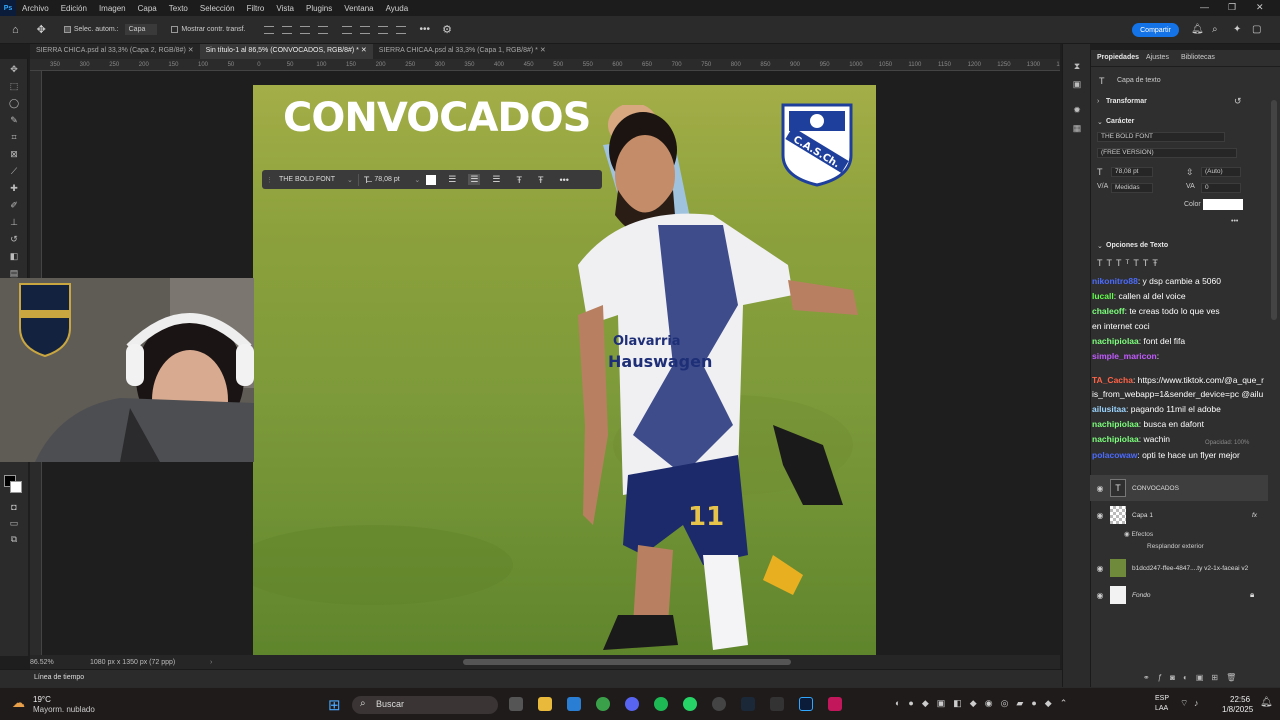 This screenshot has height=720, width=1280. What do you see at coordinates (14, 507) in the screenshot?
I see `quick-mask-icon: ◘` at bounding box center [14, 507].